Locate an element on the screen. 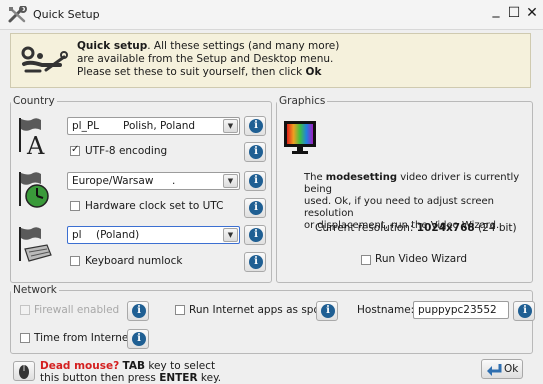  locale-info-button: i is located at coordinates (255, 126).